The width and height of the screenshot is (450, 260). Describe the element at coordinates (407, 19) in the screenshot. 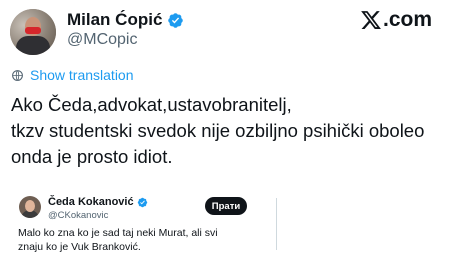

I see `platform-domain: .com` at that location.